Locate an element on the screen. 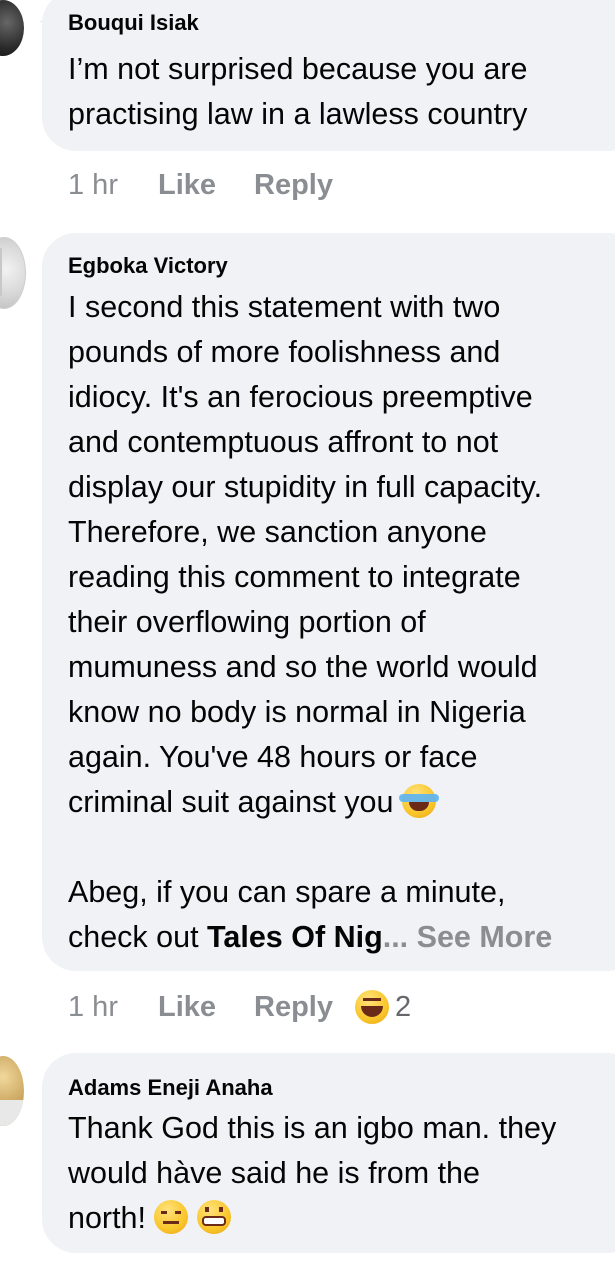 Image resolution: width=615 pixels, height=1264 pixels. avatar-detail is located at coordinates (12, 1113).